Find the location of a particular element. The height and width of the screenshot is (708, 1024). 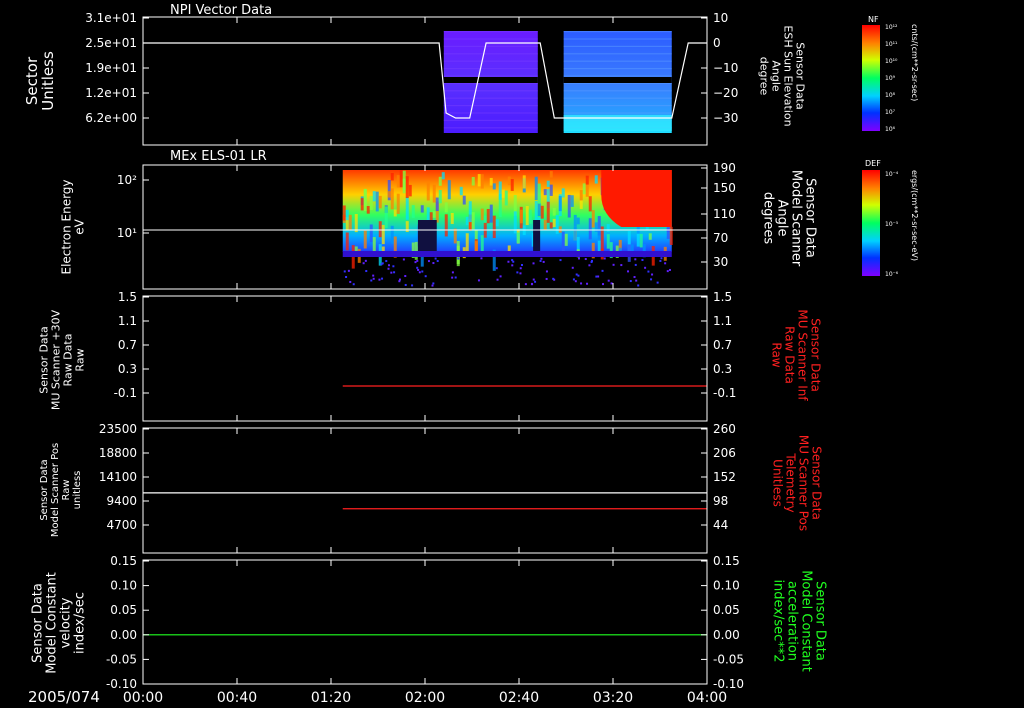

axis-title-line: unitless is located at coordinates (77, 490).